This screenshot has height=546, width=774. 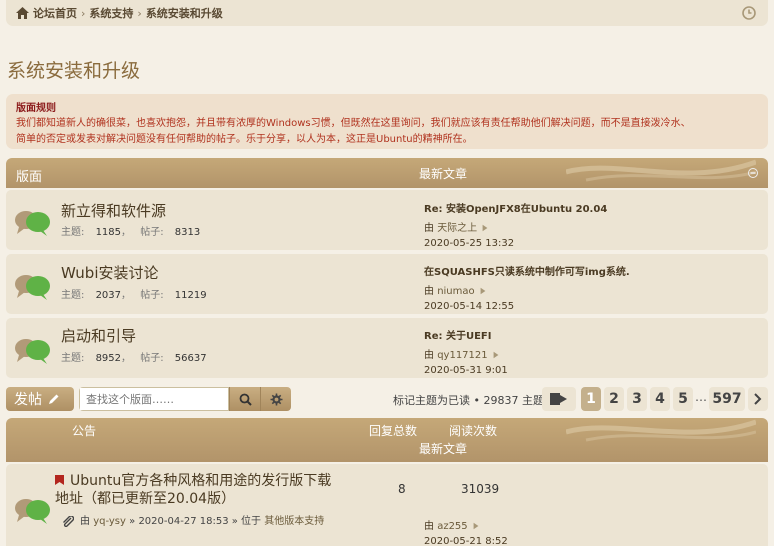 I want to click on home-icon, so click(x=22, y=13).